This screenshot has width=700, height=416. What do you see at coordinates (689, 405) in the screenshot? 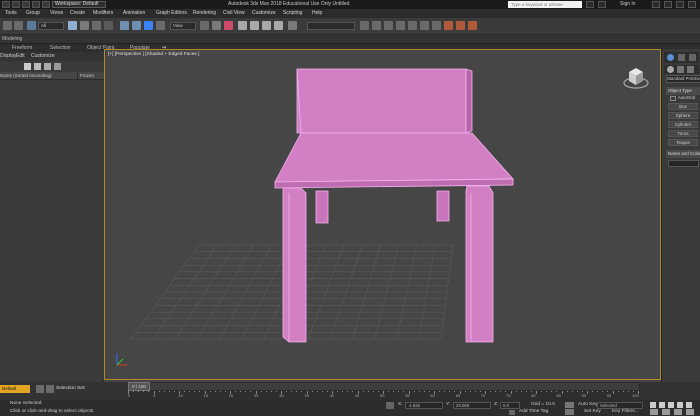
I see `goto-end-icon` at bounding box center [689, 405].